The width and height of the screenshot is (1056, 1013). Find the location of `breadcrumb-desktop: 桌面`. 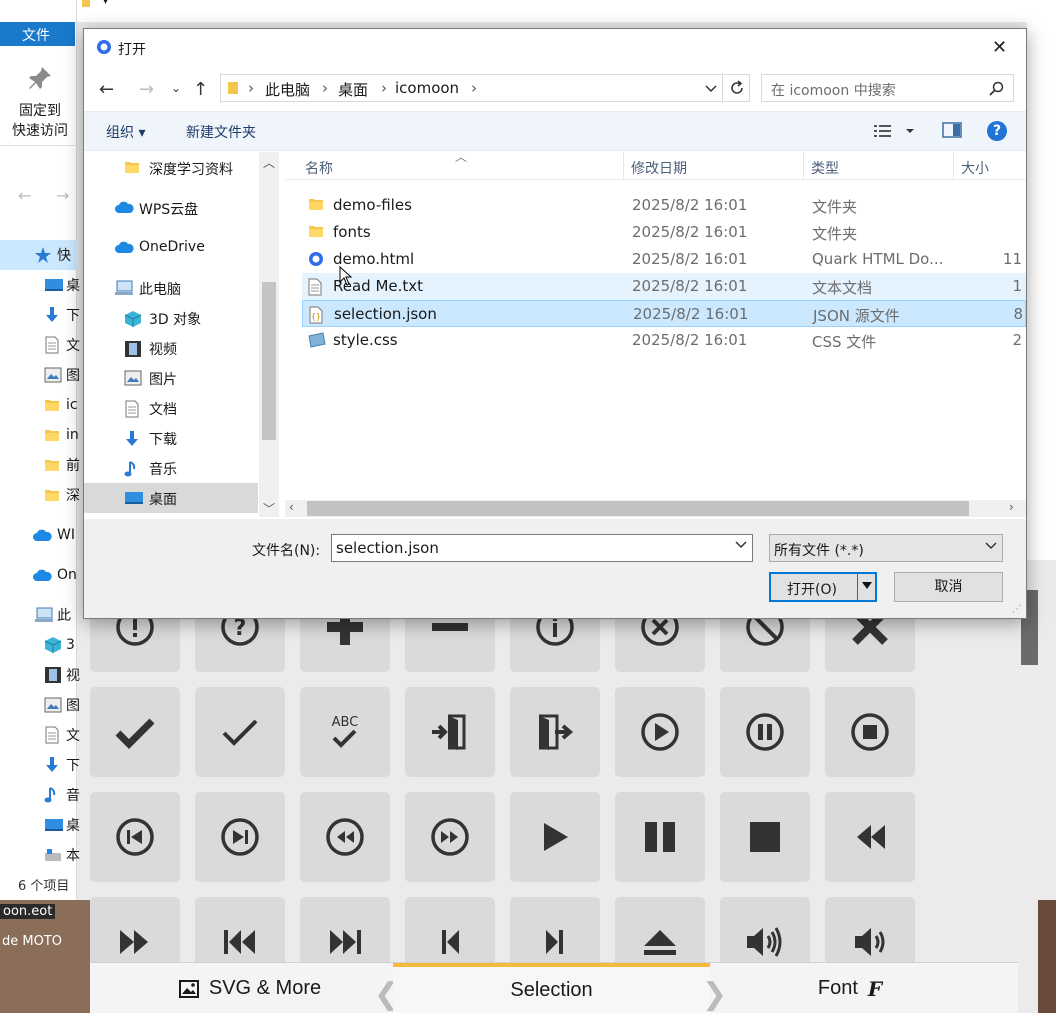

breadcrumb-desktop: 桌面 is located at coordinates (353, 89).